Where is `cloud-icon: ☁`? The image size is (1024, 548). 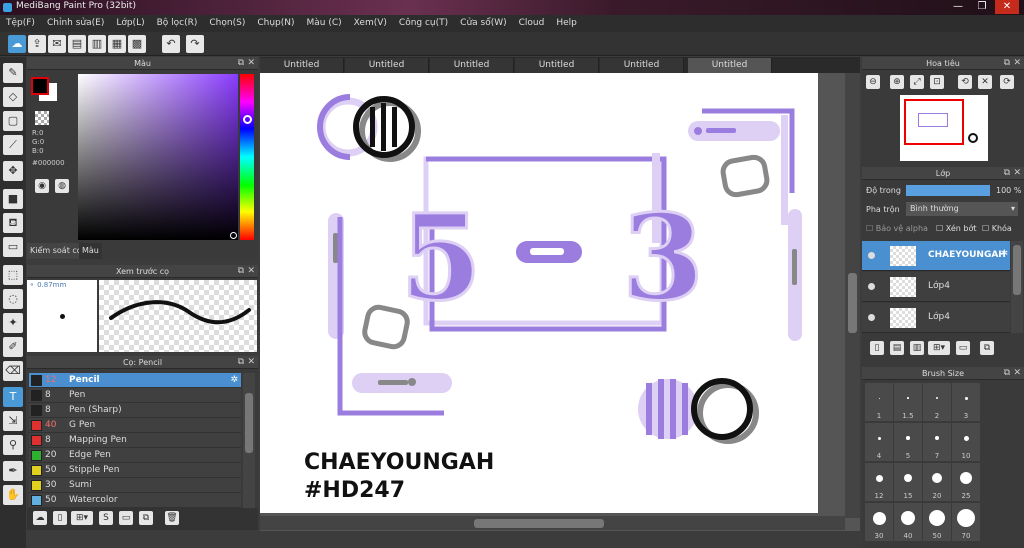 cloud-icon: ☁ is located at coordinates (17, 44).